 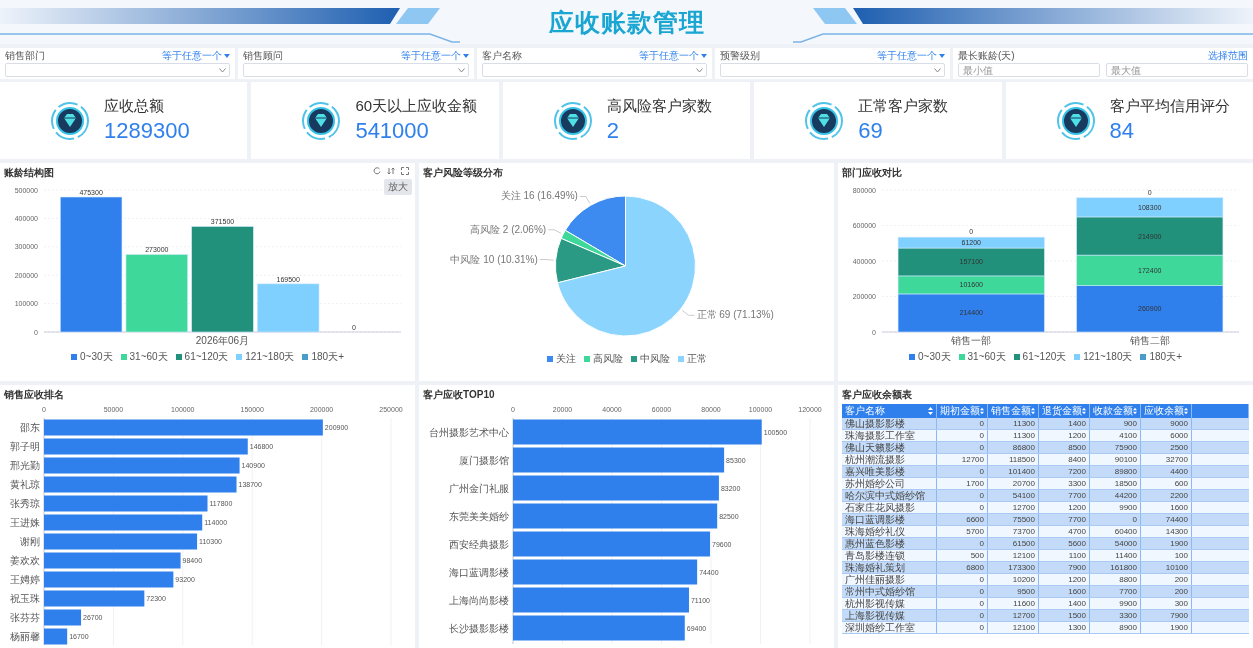 What do you see at coordinates (1013, 603) in the screenshot?
I see `table-cell: 11600` at bounding box center [1013, 603].